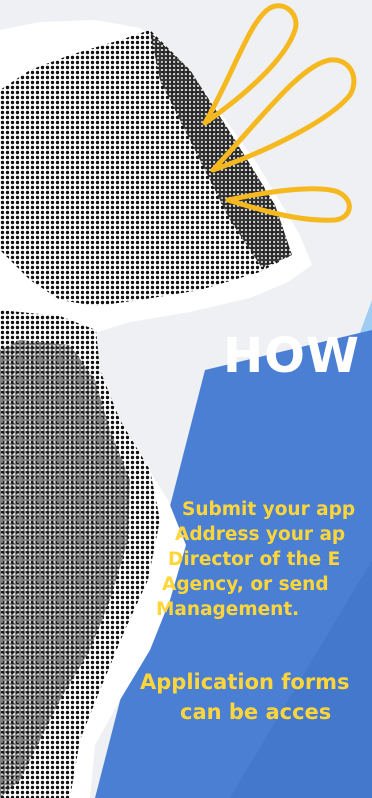 This screenshot has width=372, height=798. I want to click on body-line-2: Address your ap, so click(260, 534).